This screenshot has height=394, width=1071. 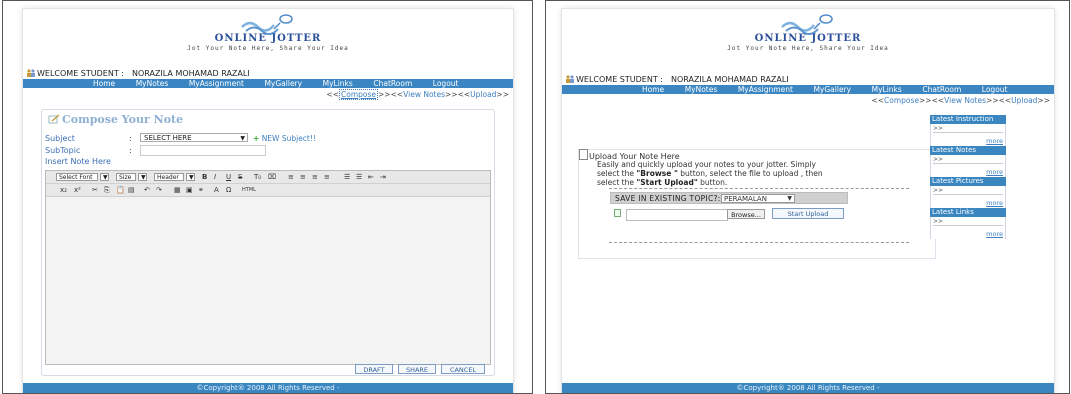 What do you see at coordinates (968, 197) in the screenshot?
I see `sidebar-box-pictures: >> more` at bounding box center [968, 197].